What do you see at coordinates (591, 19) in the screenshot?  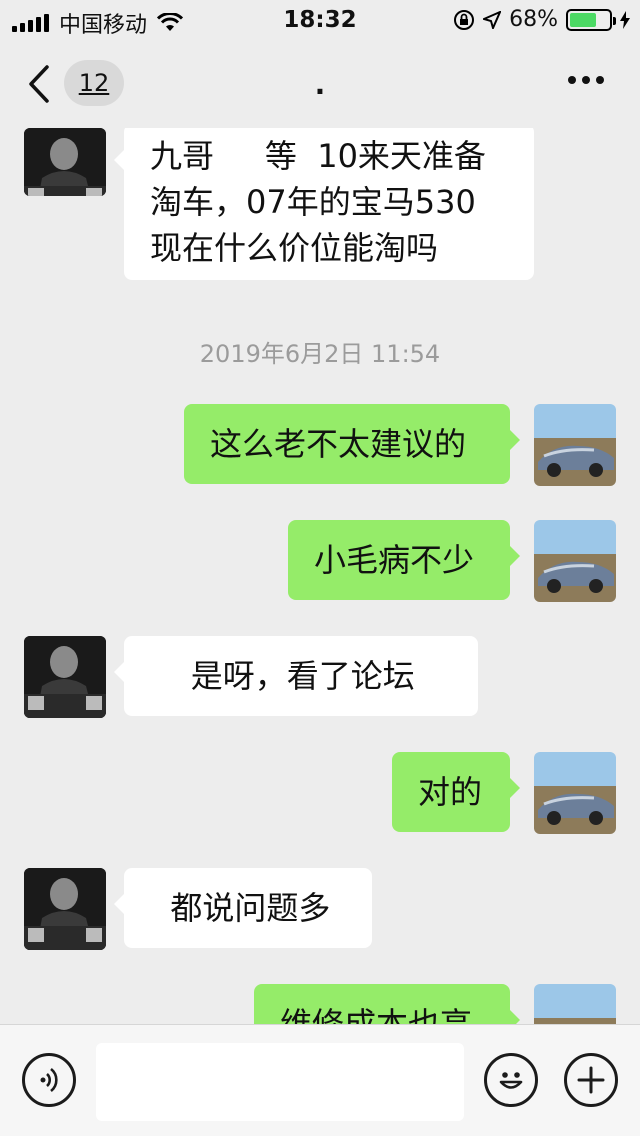 I see `battery-icon` at bounding box center [591, 19].